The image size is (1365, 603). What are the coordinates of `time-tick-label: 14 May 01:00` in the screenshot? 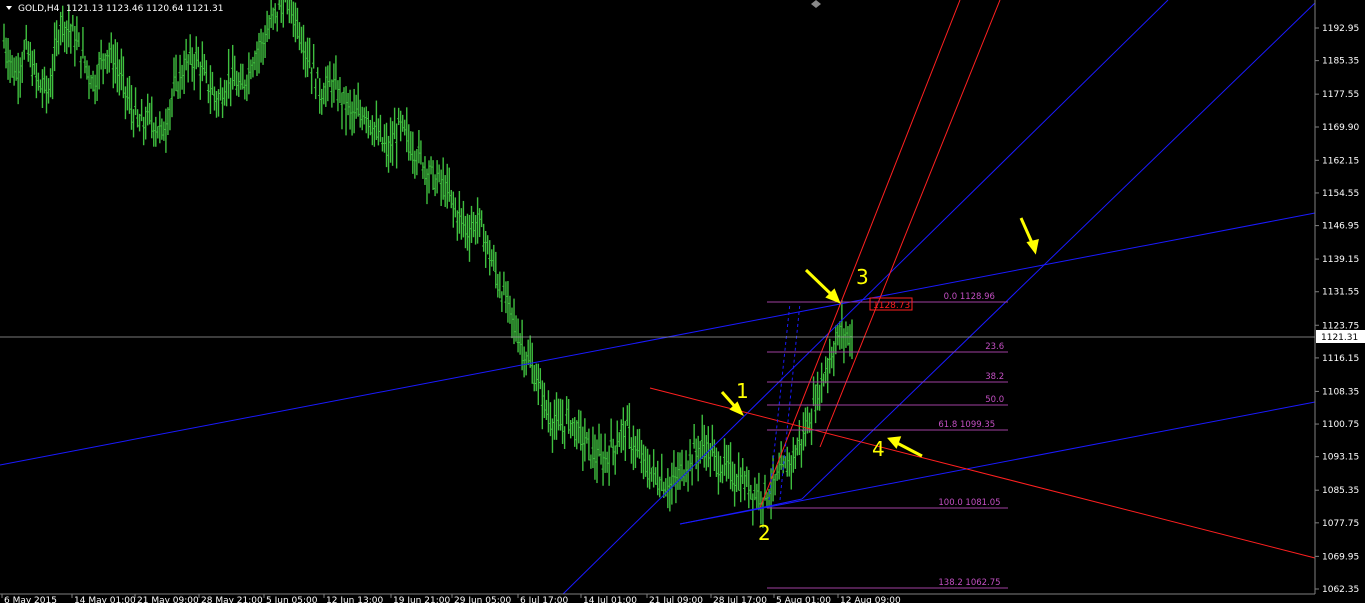 It's located at (105, 599).